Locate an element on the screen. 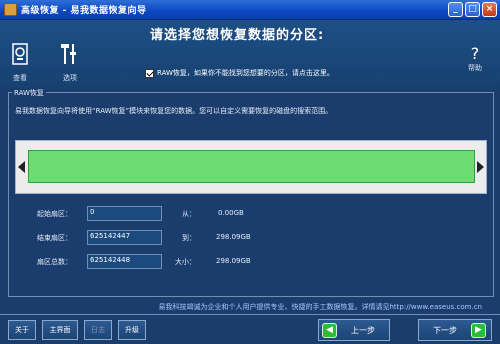  from-label: 从： is located at coordinates (189, 214).